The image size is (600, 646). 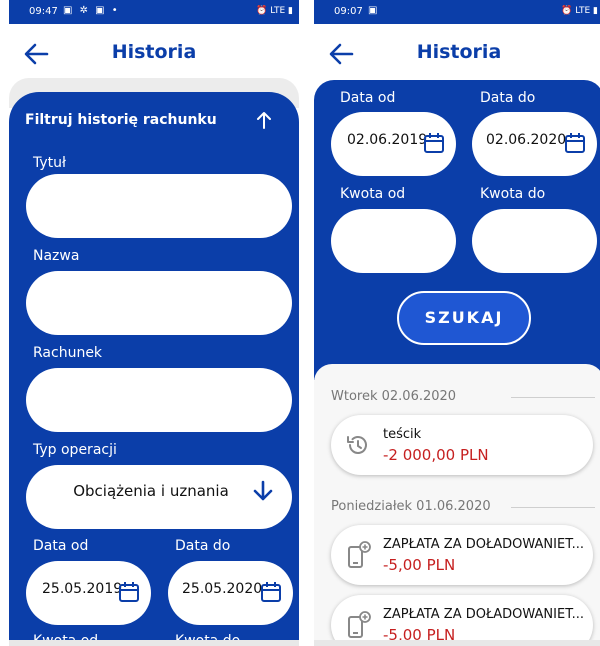 What do you see at coordinates (464, 318) in the screenshot?
I see `search-button: SZUKAJ` at bounding box center [464, 318].